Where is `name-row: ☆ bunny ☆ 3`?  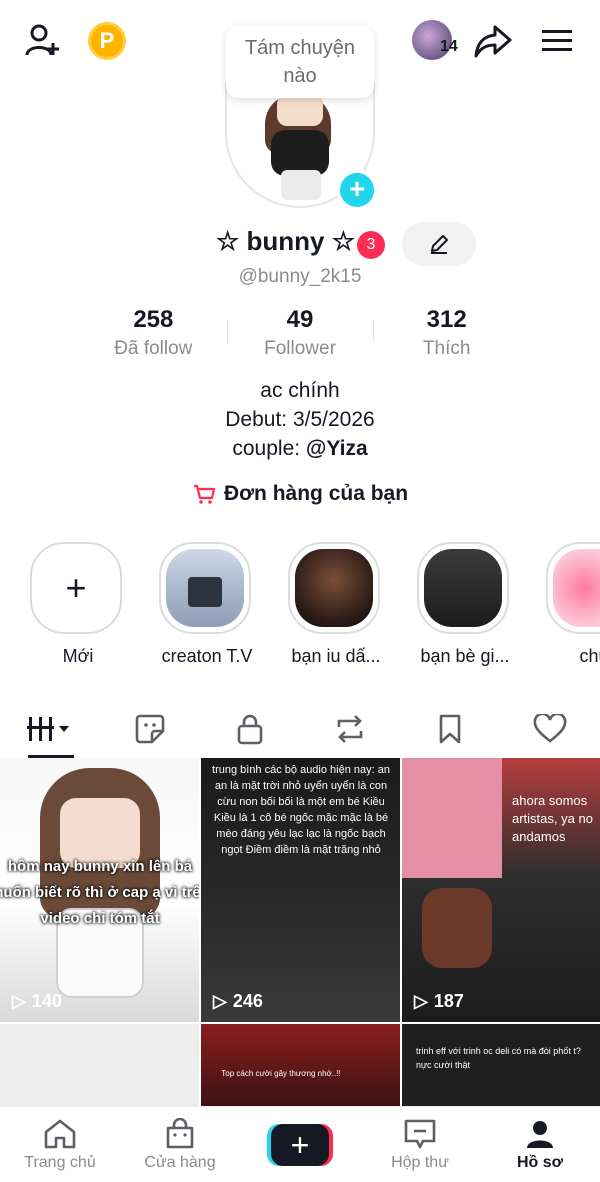
name-row: ☆ bunny ☆ 3 is located at coordinates (300, 244).